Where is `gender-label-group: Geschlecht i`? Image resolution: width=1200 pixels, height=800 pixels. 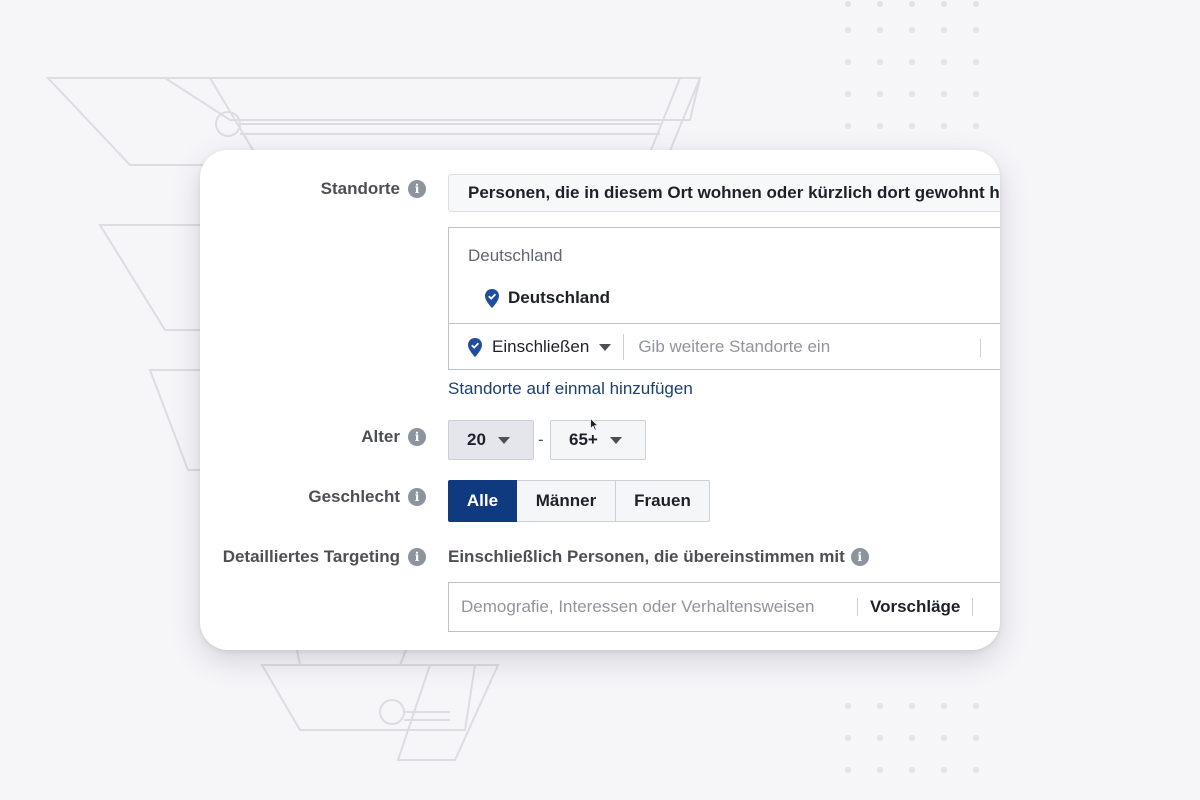 gender-label-group: Geschlecht i is located at coordinates (367, 497).